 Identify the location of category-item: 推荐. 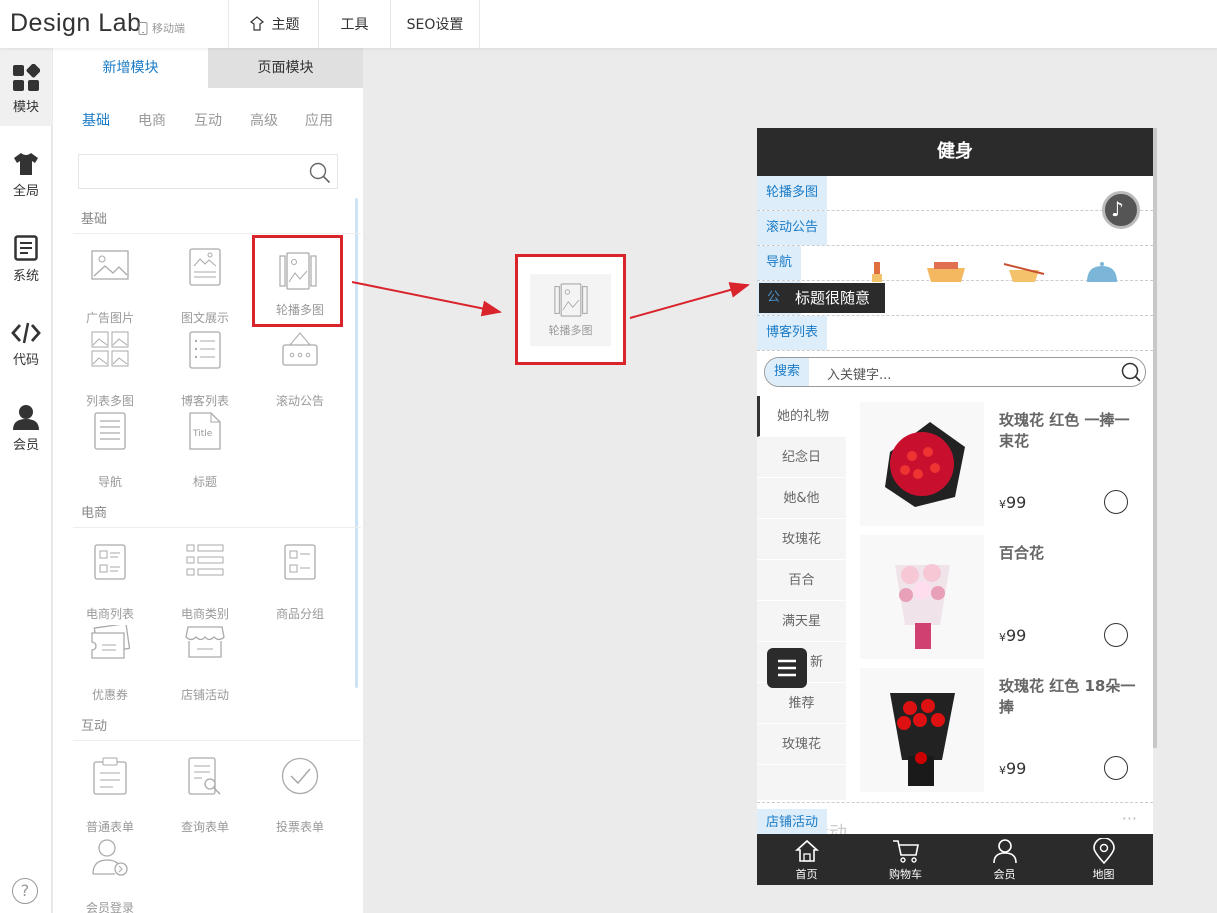
(801, 703).